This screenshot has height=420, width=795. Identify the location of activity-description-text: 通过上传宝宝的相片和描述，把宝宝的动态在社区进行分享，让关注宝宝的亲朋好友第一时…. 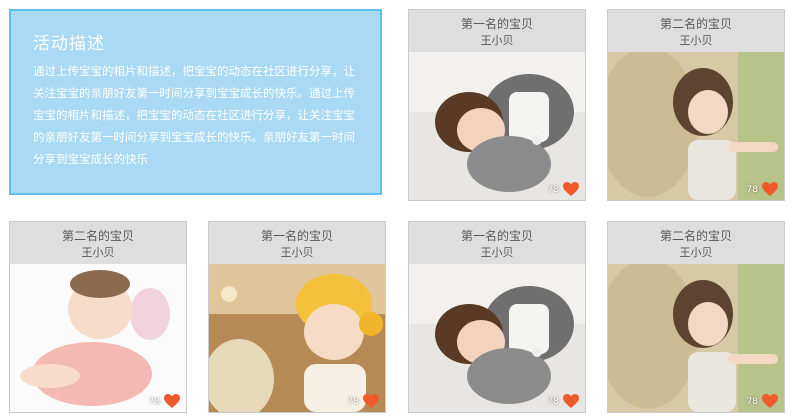
(194, 115).